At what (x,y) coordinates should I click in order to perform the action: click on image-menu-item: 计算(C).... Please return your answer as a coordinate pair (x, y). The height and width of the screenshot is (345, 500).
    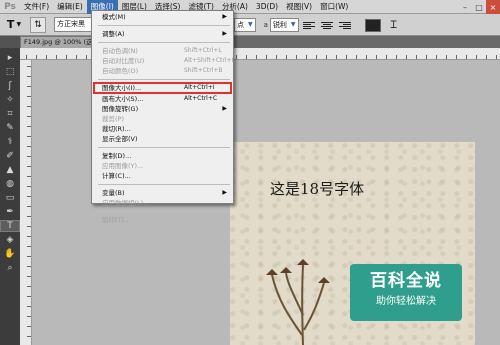
    Looking at the image, I should click on (162, 176).